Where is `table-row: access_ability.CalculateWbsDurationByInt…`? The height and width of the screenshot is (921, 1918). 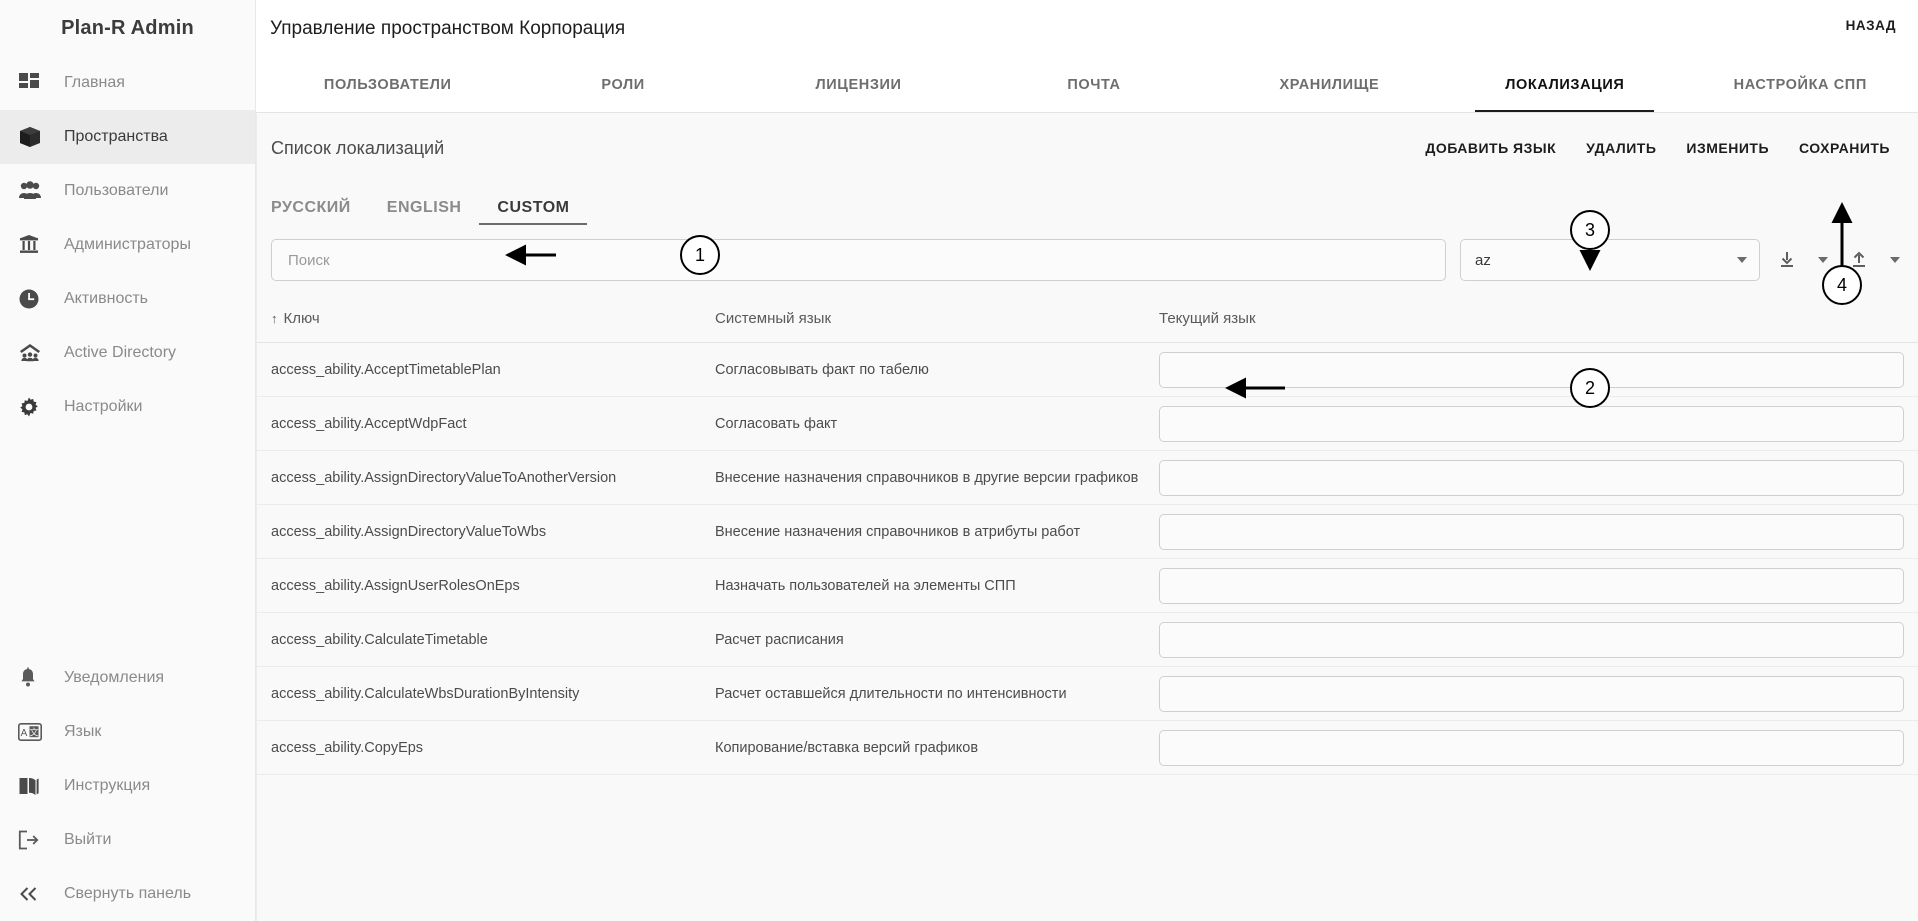
table-row: access_ability.CalculateWbsDurationByInt… is located at coordinates (1087, 694).